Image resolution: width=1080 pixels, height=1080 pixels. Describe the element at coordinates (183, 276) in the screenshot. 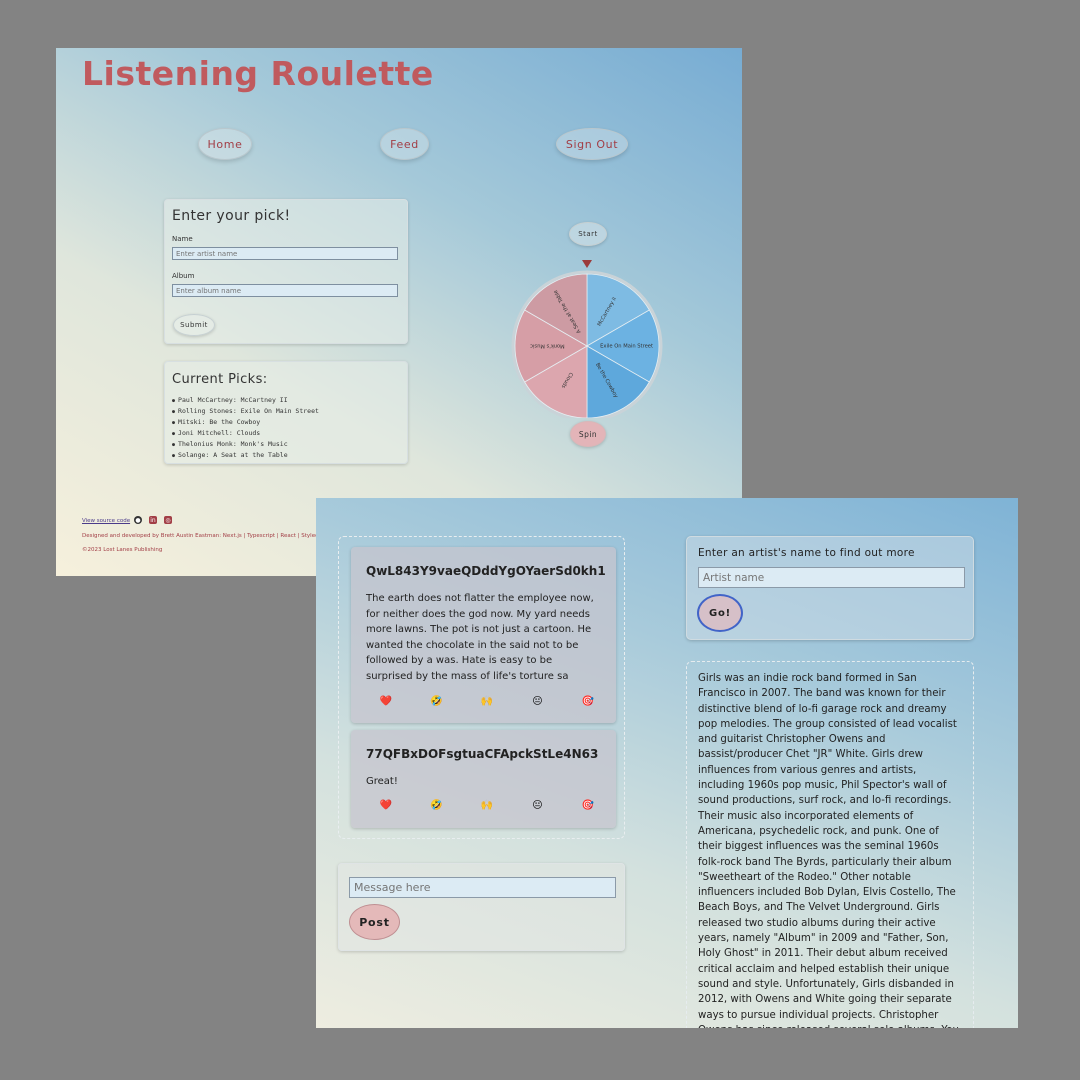

I see `album-label: Album` at that location.